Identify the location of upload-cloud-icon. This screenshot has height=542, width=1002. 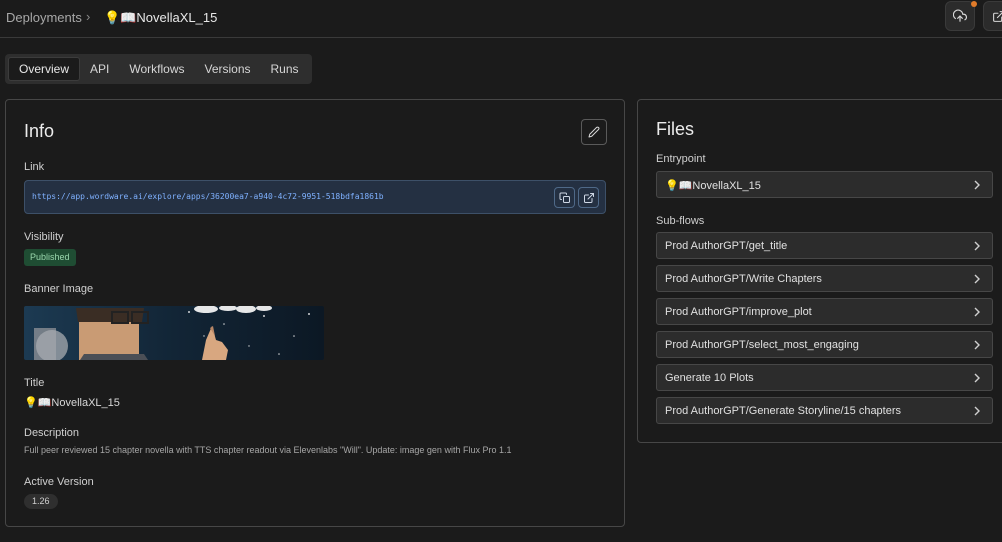
(960, 15).